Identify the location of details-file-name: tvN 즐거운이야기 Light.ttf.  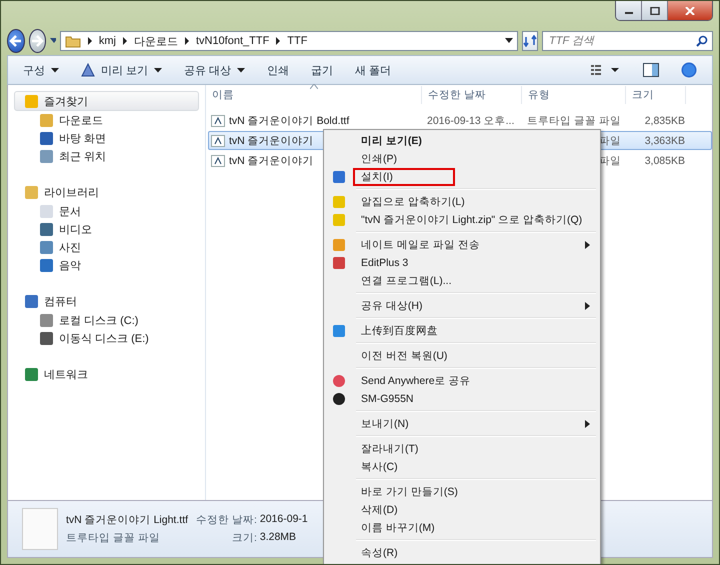
(127, 520).